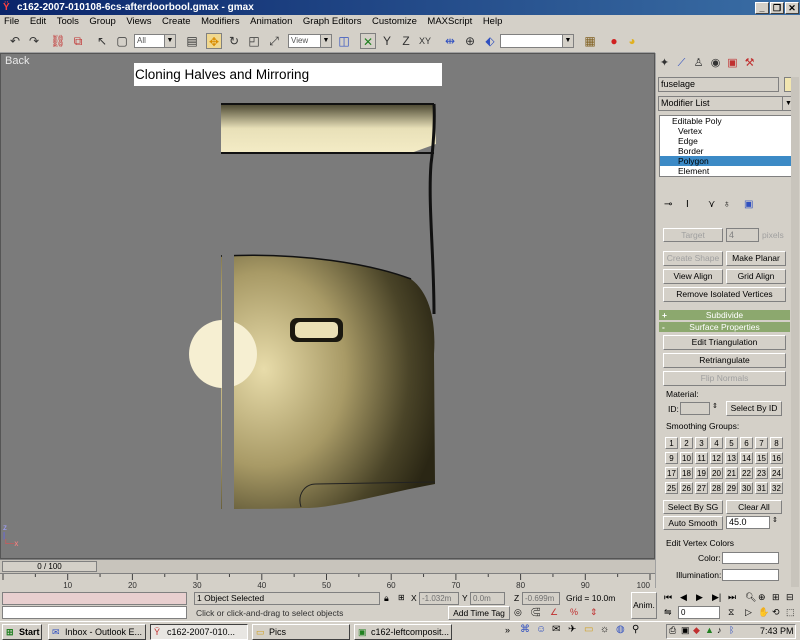 This screenshot has height=640, width=800. What do you see at coordinates (731, 443) in the screenshot?
I see `smoothing-group-button: 5` at bounding box center [731, 443].